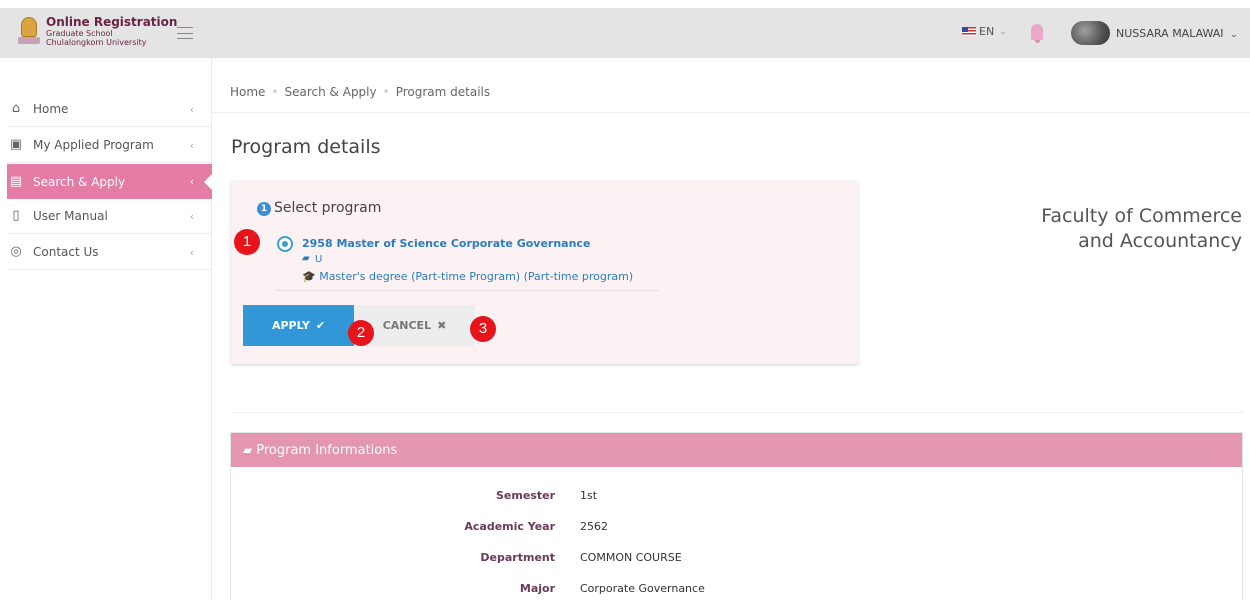  Describe the element at coordinates (16, 251) in the screenshot. I see `location-icon: ◎` at that location.